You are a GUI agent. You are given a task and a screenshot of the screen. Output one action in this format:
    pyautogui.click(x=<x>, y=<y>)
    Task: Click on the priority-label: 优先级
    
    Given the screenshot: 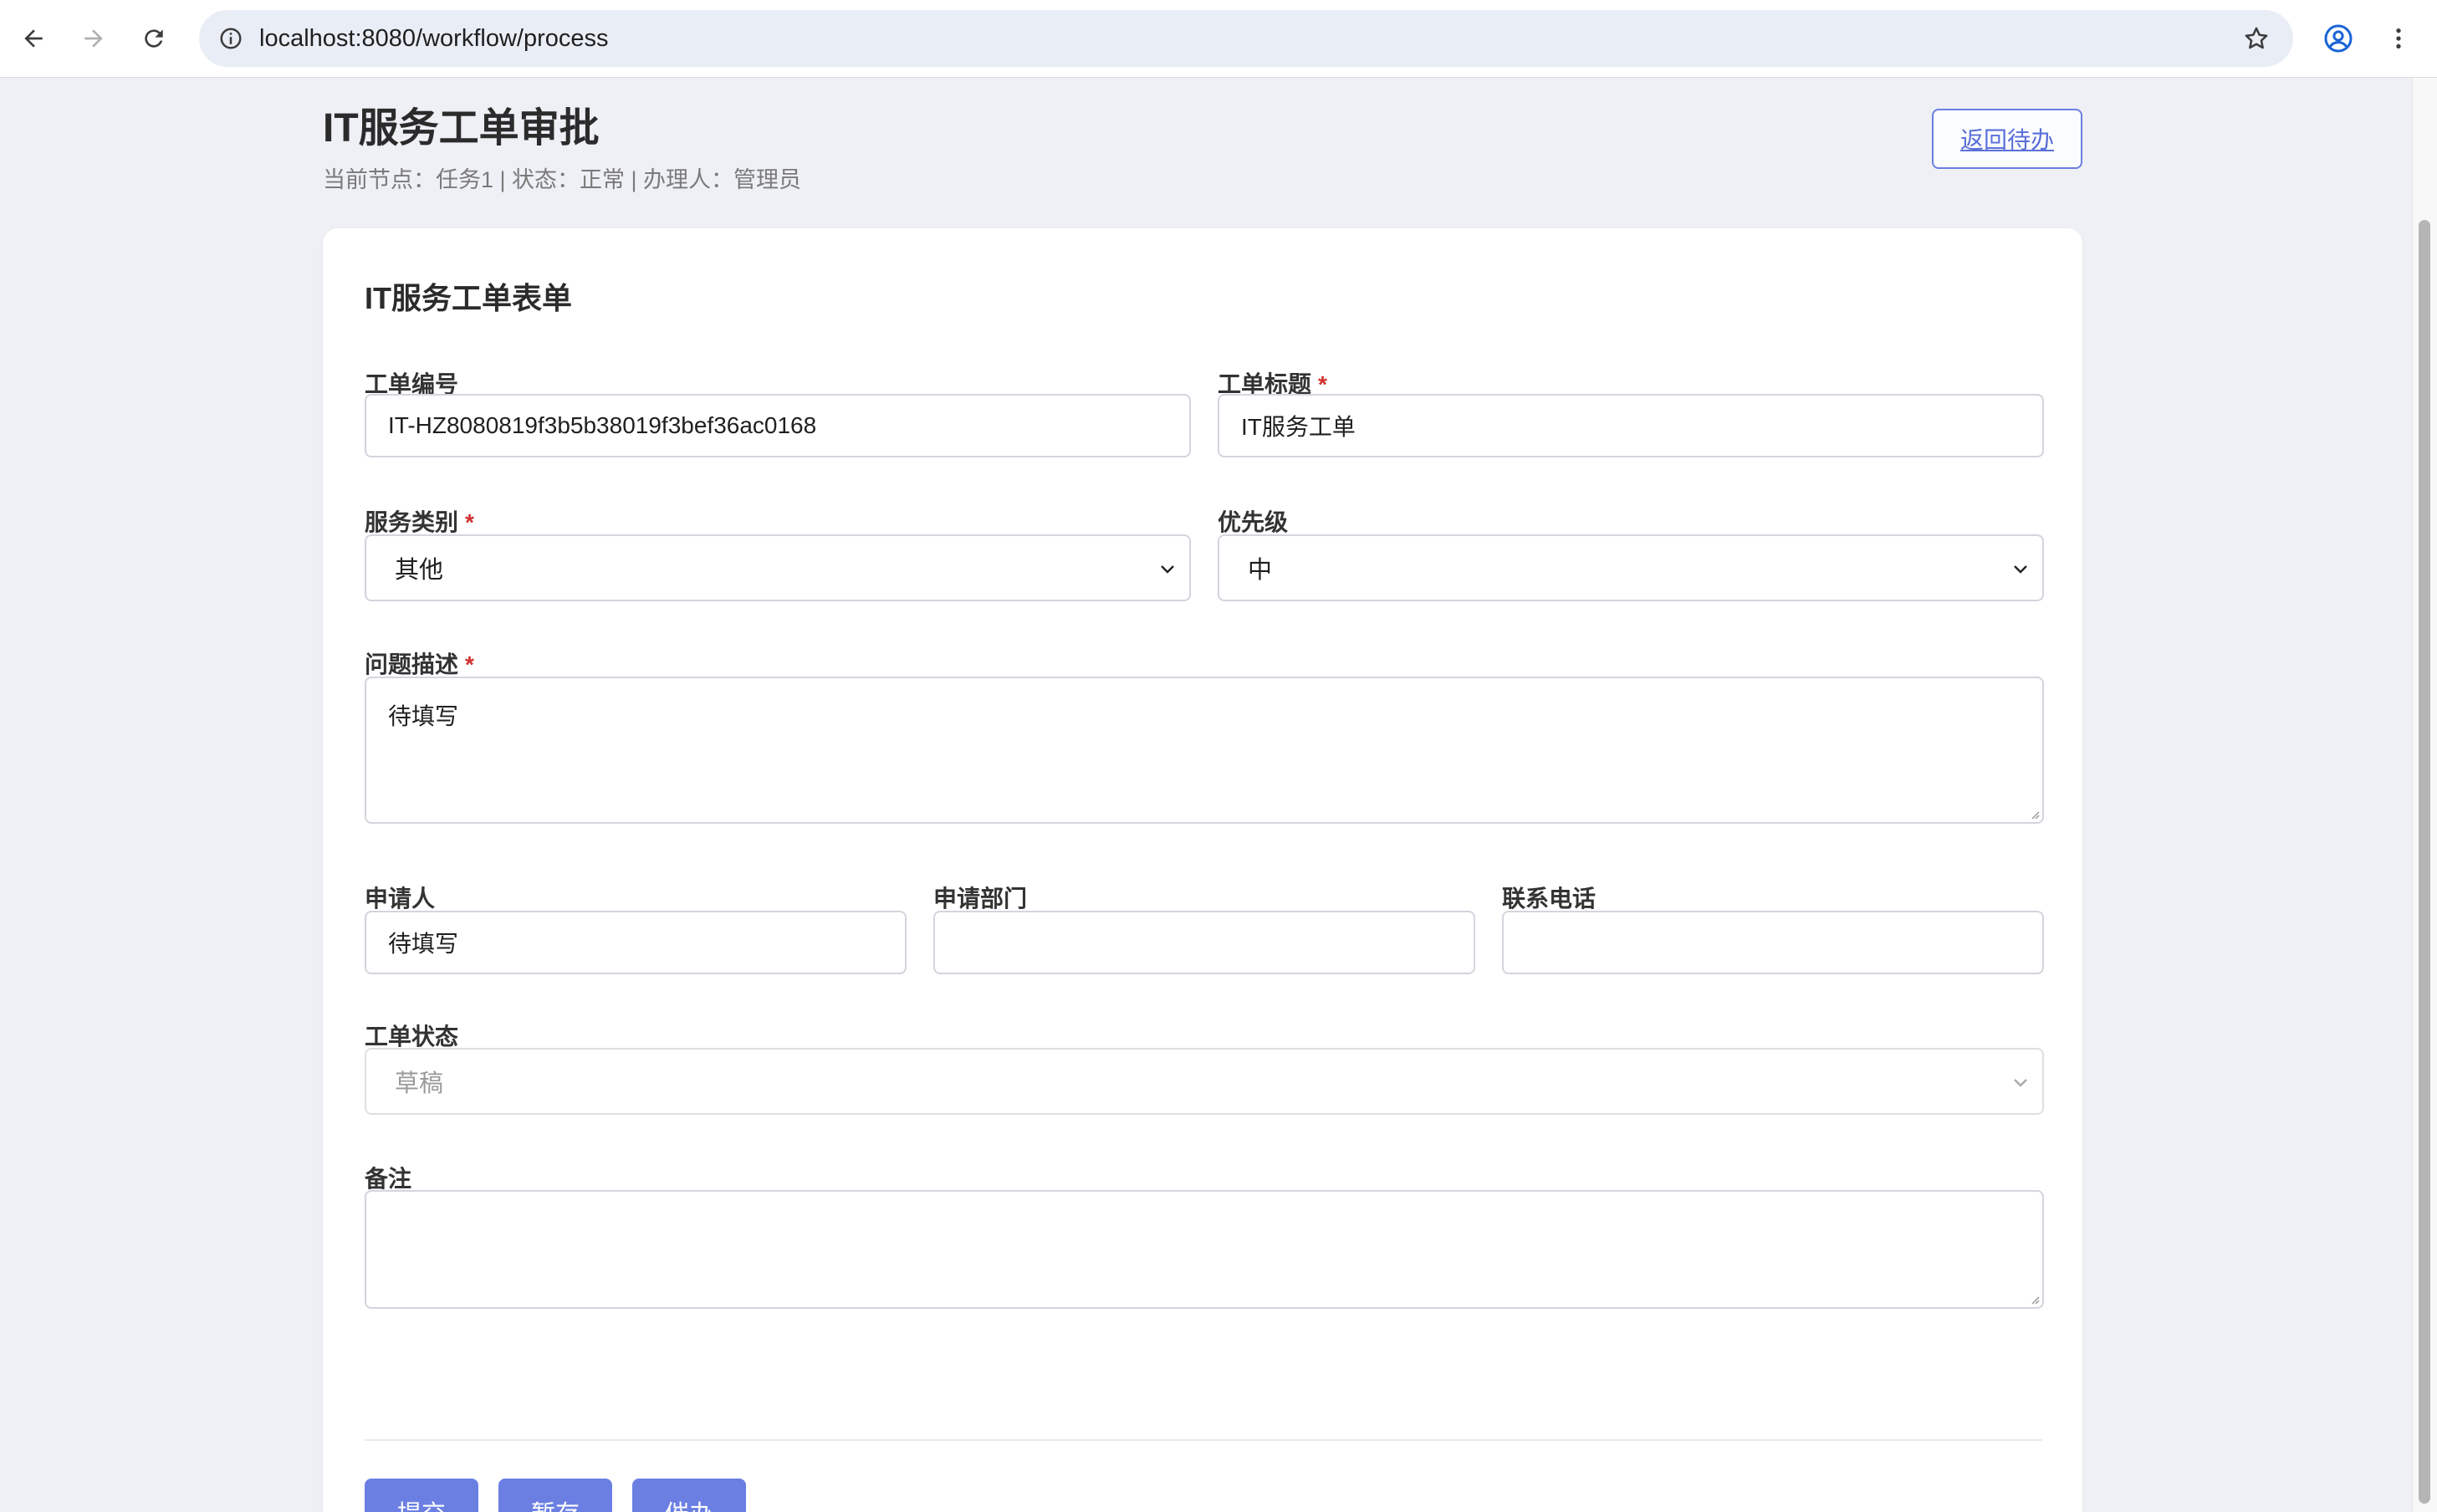 What is the action you would take?
    pyautogui.click(x=1253, y=521)
    